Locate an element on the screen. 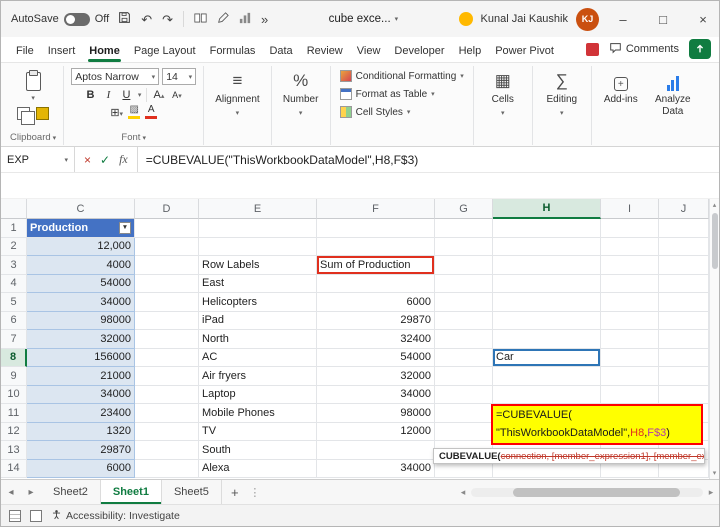 Image resolution: width=720 pixels, height=527 pixels. cell-H8: Car is located at coordinates (547, 357).